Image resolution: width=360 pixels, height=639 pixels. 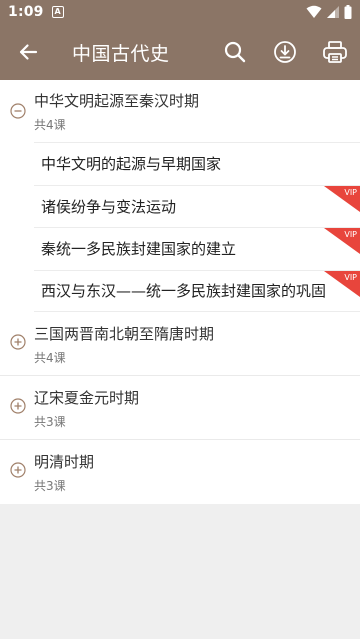 I want to click on lesson-item: 秦统一多民族封建国家的建立 VIP, so click(x=197, y=248).